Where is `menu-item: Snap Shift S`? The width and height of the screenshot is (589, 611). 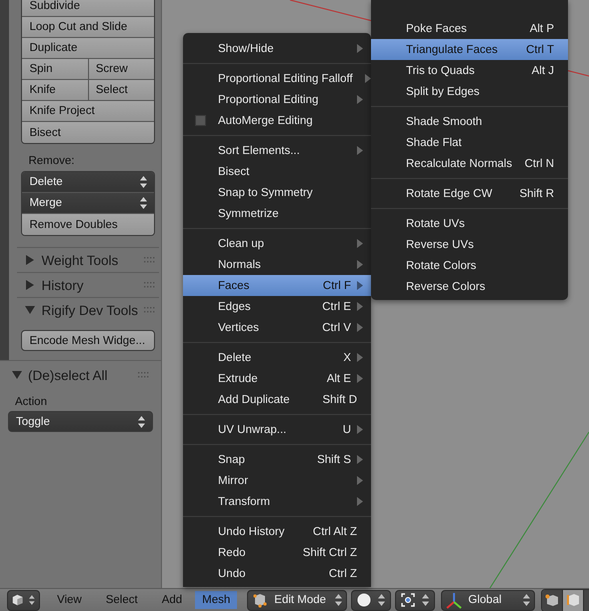
menu-item: Snap Shift S is located at coordinates (277, 459).